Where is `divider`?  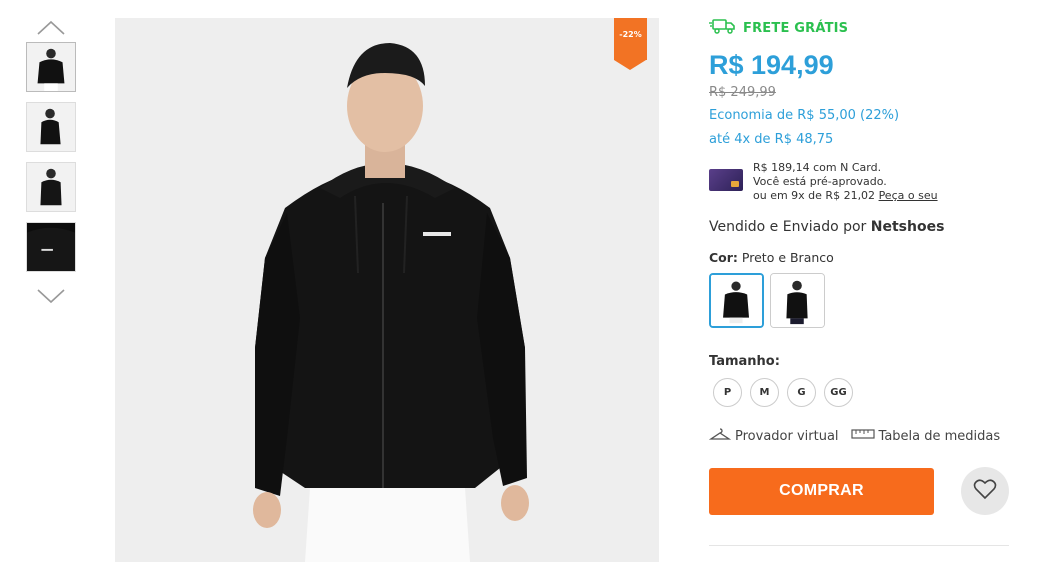
divider is located at coordinates (859, 545).